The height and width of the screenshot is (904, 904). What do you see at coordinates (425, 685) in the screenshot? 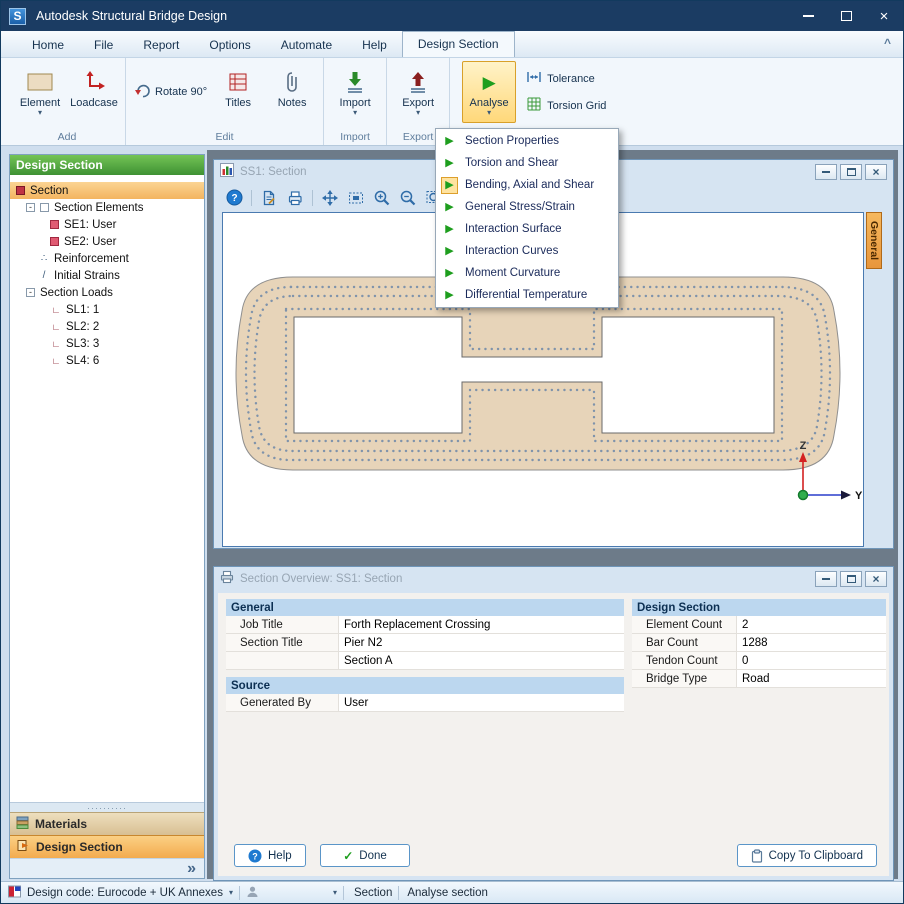
I see `source-section-header: Source` at bounding box center [425, 685].